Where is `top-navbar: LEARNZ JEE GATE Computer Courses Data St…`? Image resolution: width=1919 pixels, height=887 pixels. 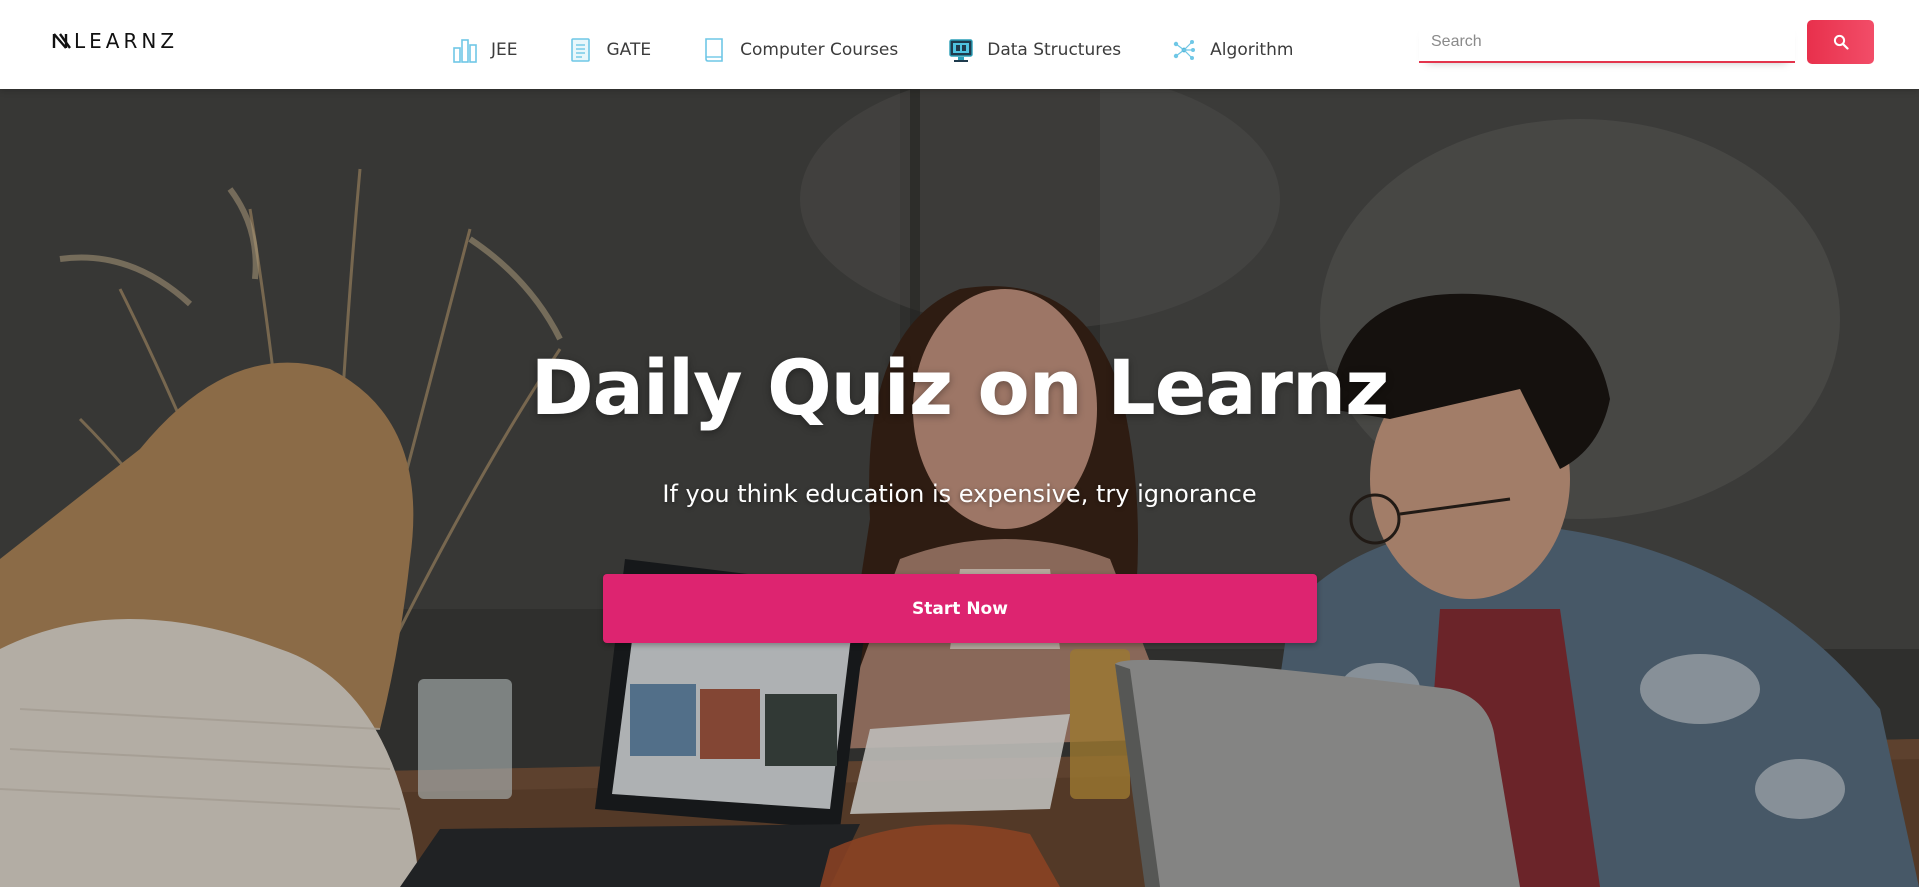
top-navbar: LEARNZ JEE GATE Computer Courses Data St… is located at coordinates (959, 44).